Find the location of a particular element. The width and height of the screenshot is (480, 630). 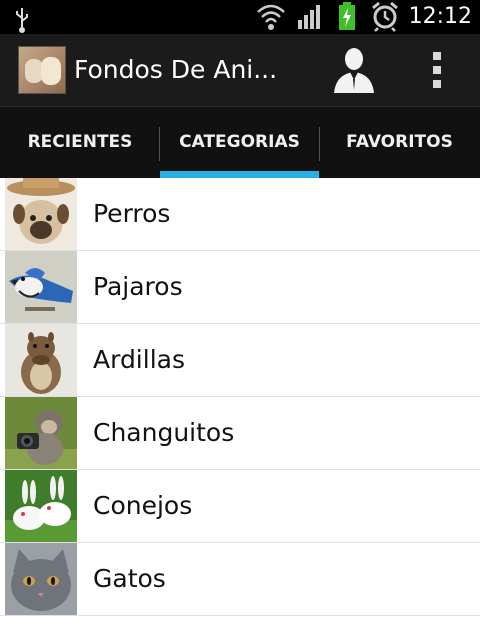

category-label: Pajaros is located at coordinates (138, 286).